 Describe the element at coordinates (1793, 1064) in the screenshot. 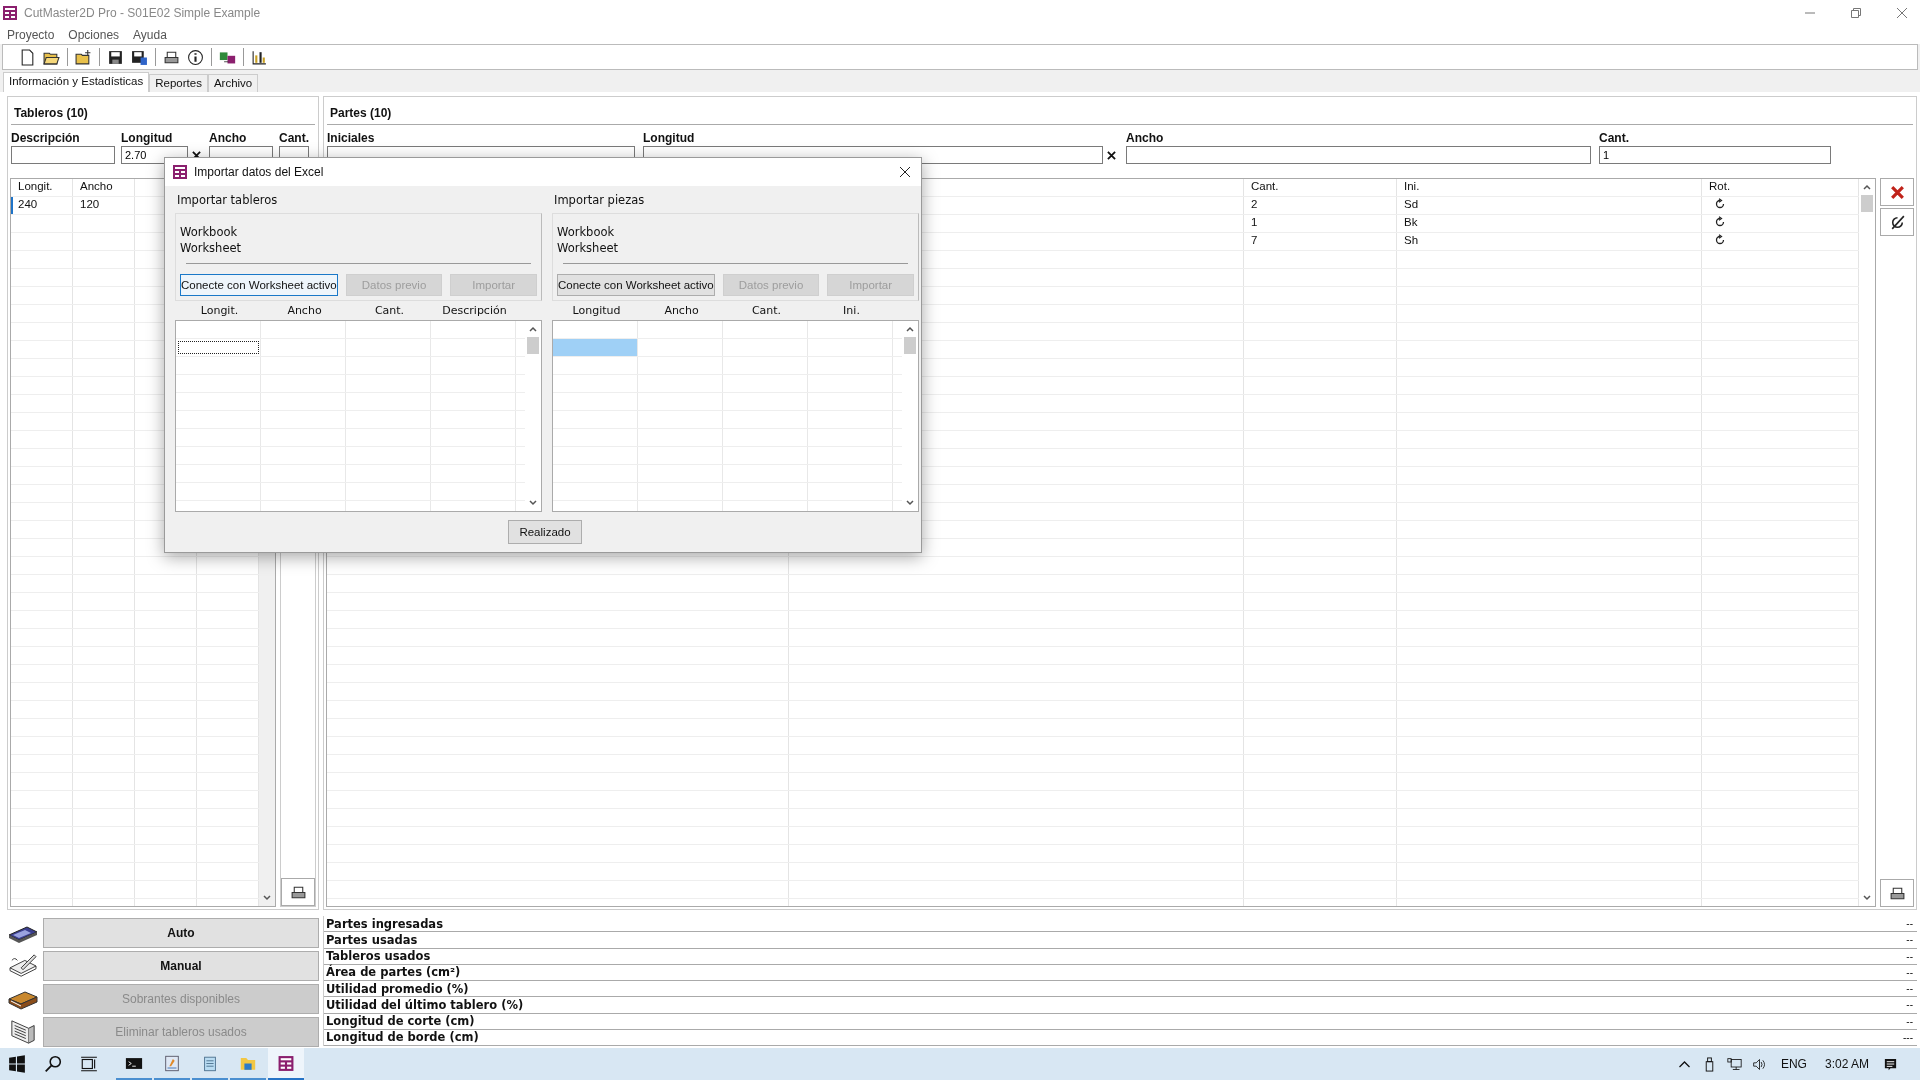

I see `language-indicator: ENG` at that location.